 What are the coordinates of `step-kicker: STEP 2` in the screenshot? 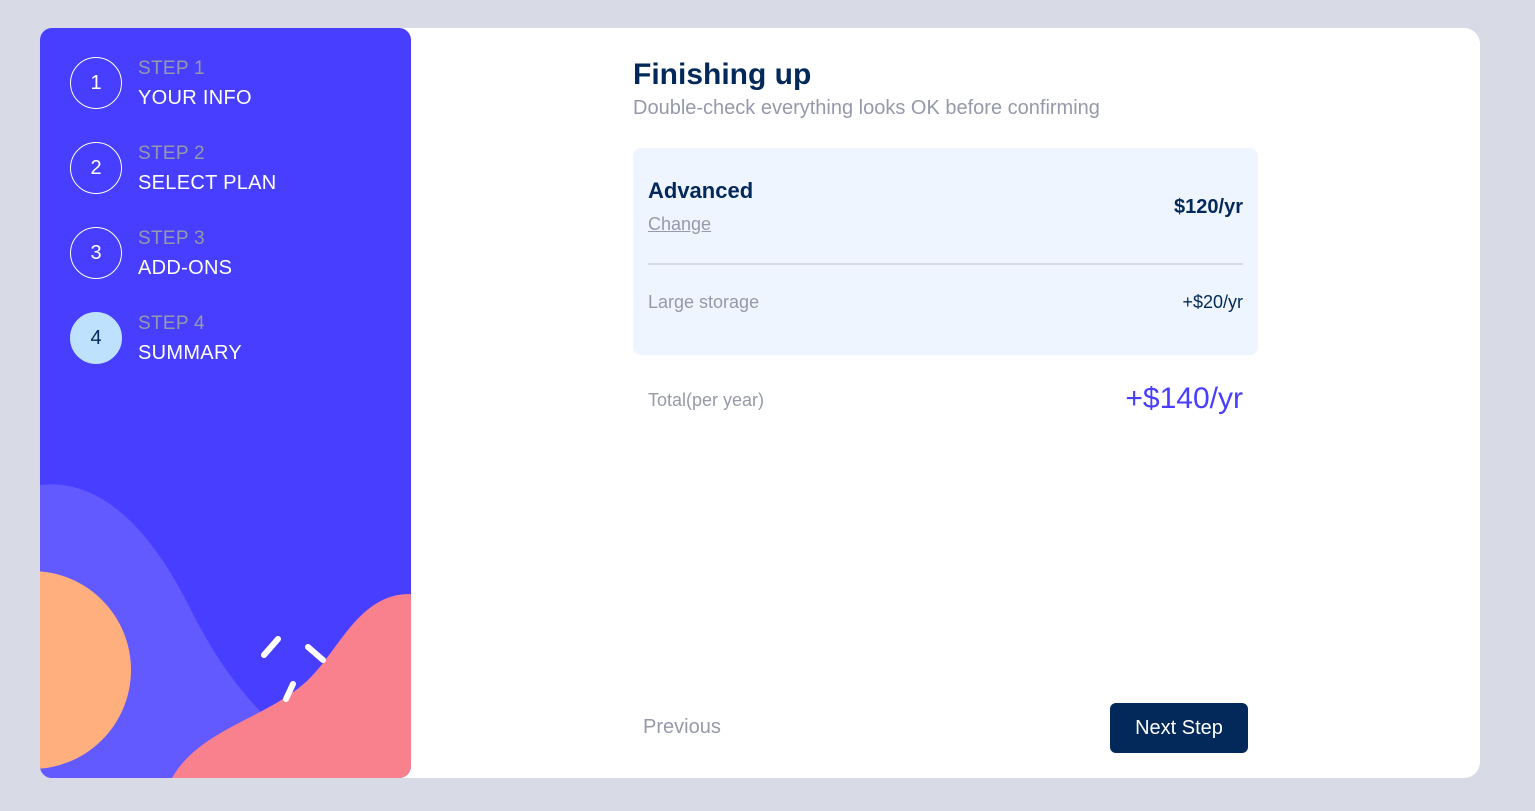 It's located at (171, 153).